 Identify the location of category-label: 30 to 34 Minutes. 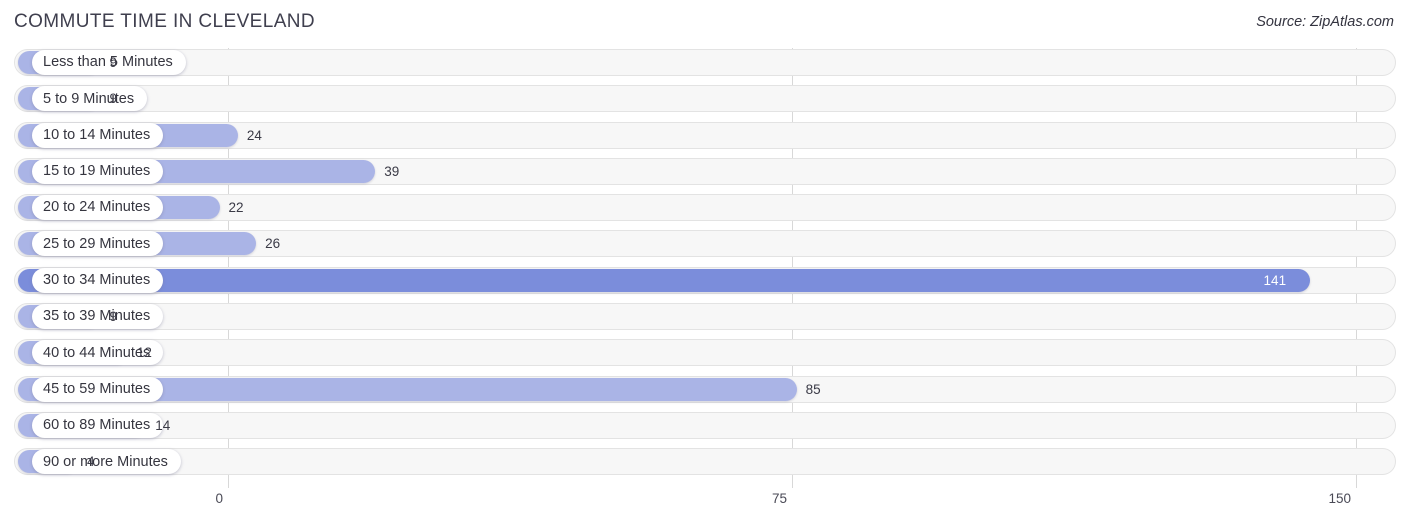
(97, 280).